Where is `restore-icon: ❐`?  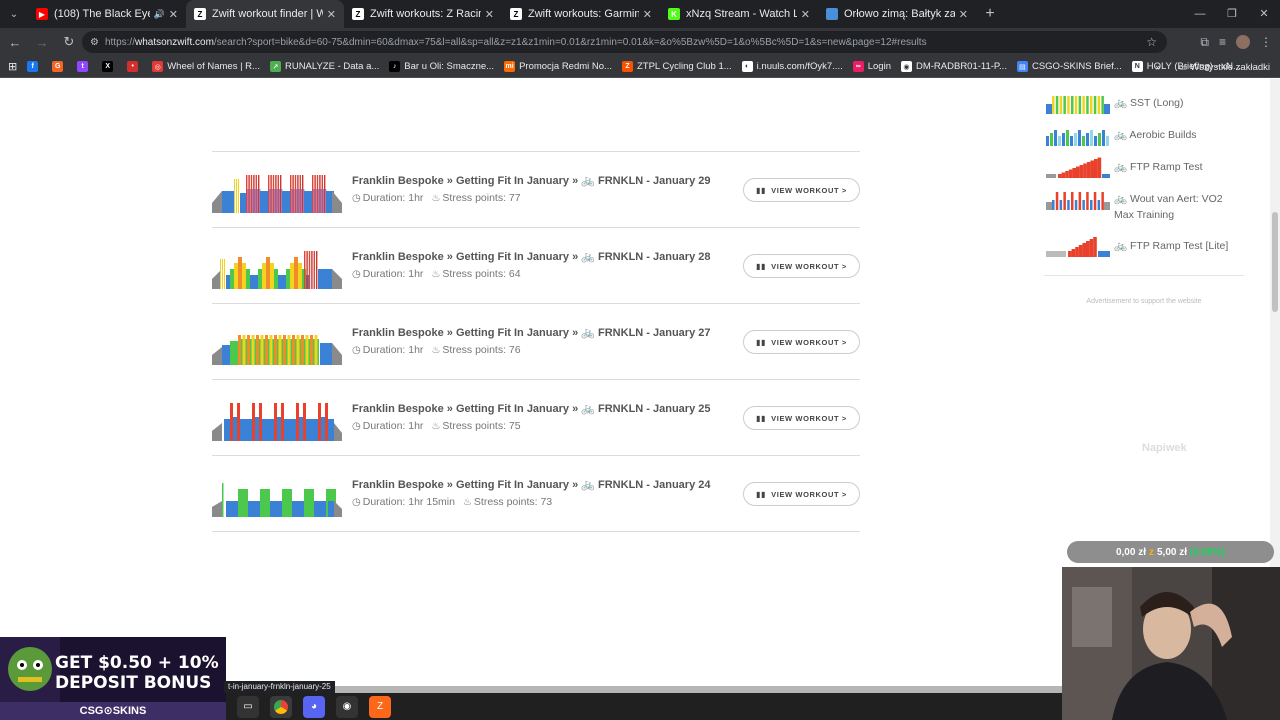 restore-icon: ❐ is located at coordinates (1232, 14).